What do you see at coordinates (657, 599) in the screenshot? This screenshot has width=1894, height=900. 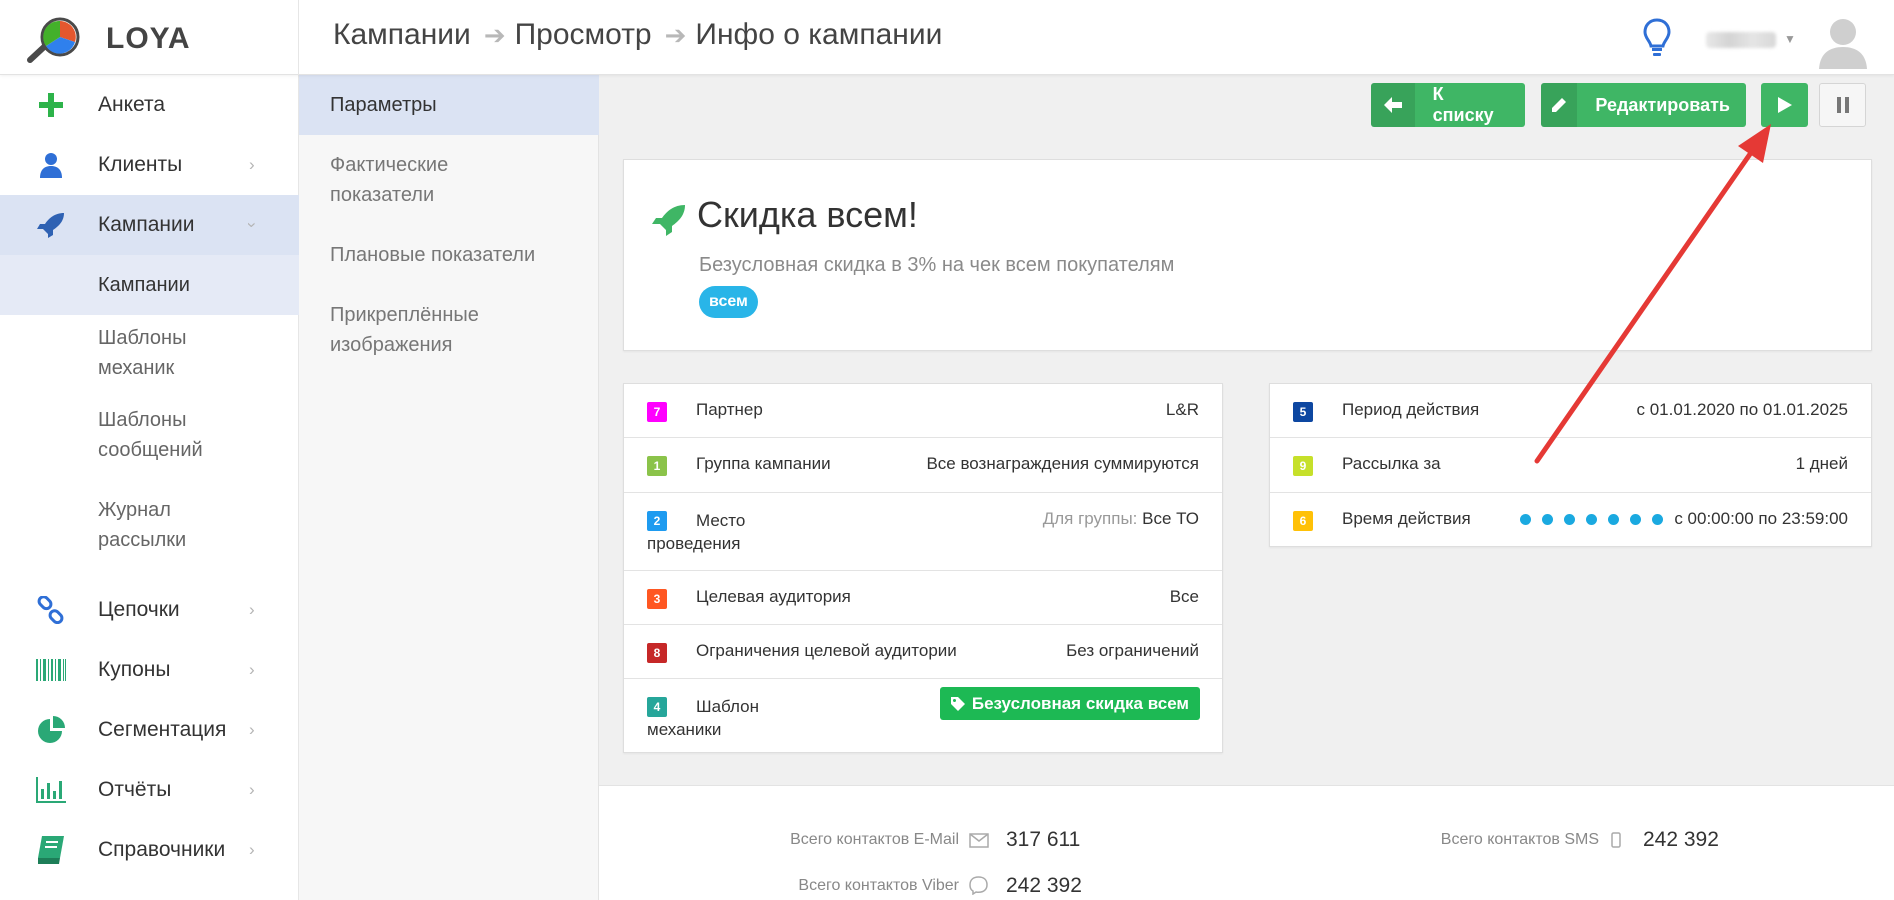 I see `row-number-badge: 3` at bounding box center [657, 599].